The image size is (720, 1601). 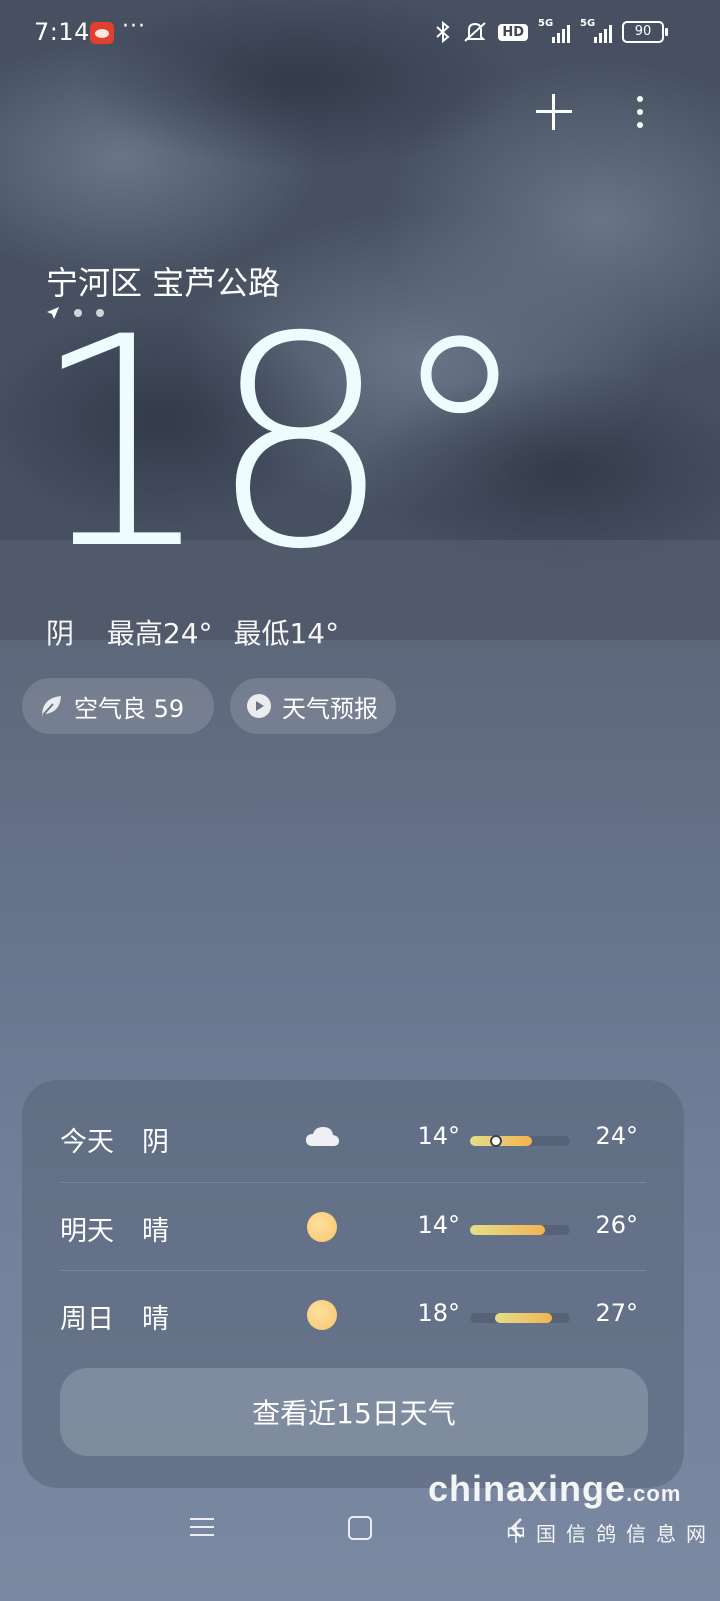 I want to click on current-temp-marker, so click(x=496, y=1141).